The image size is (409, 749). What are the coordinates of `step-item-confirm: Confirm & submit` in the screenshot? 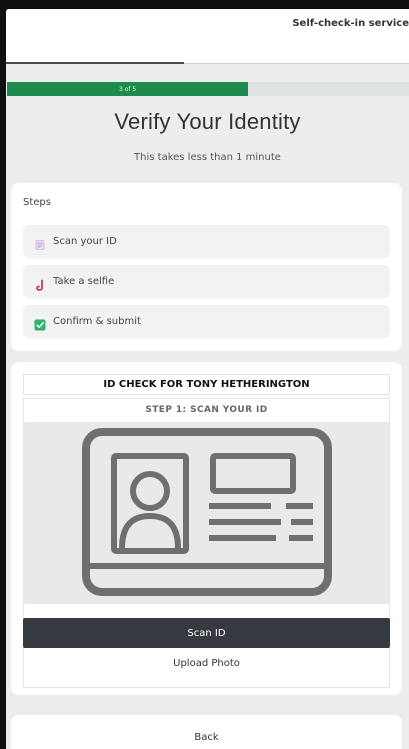 It's located at (206, 321).